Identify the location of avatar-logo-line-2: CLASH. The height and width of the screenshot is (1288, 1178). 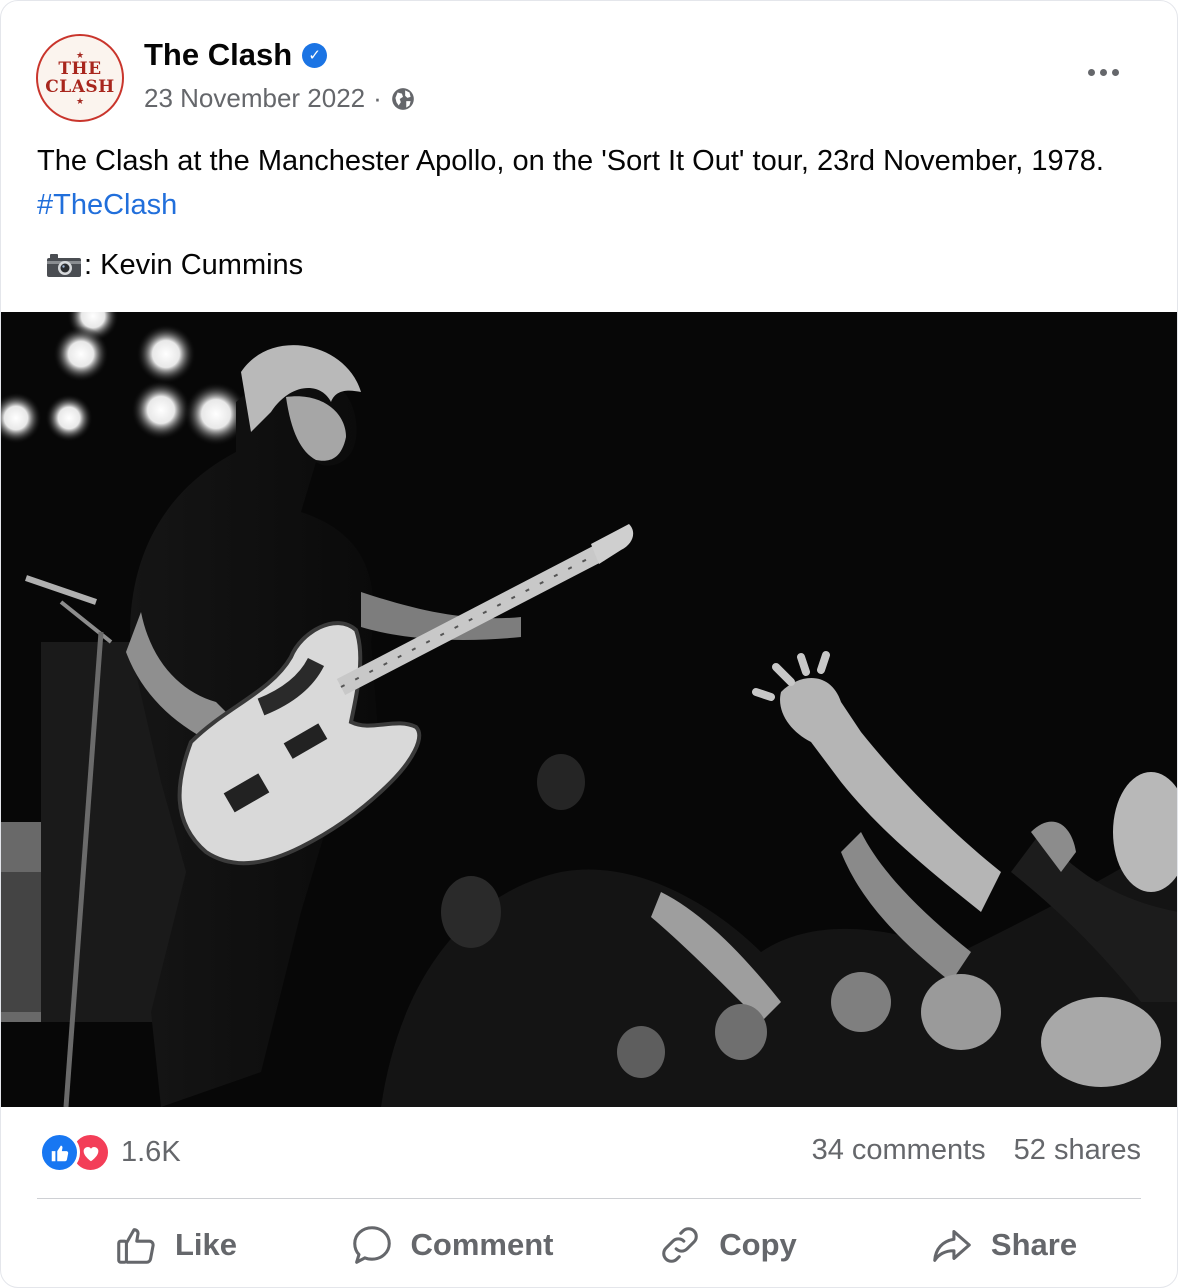
(80, 87).